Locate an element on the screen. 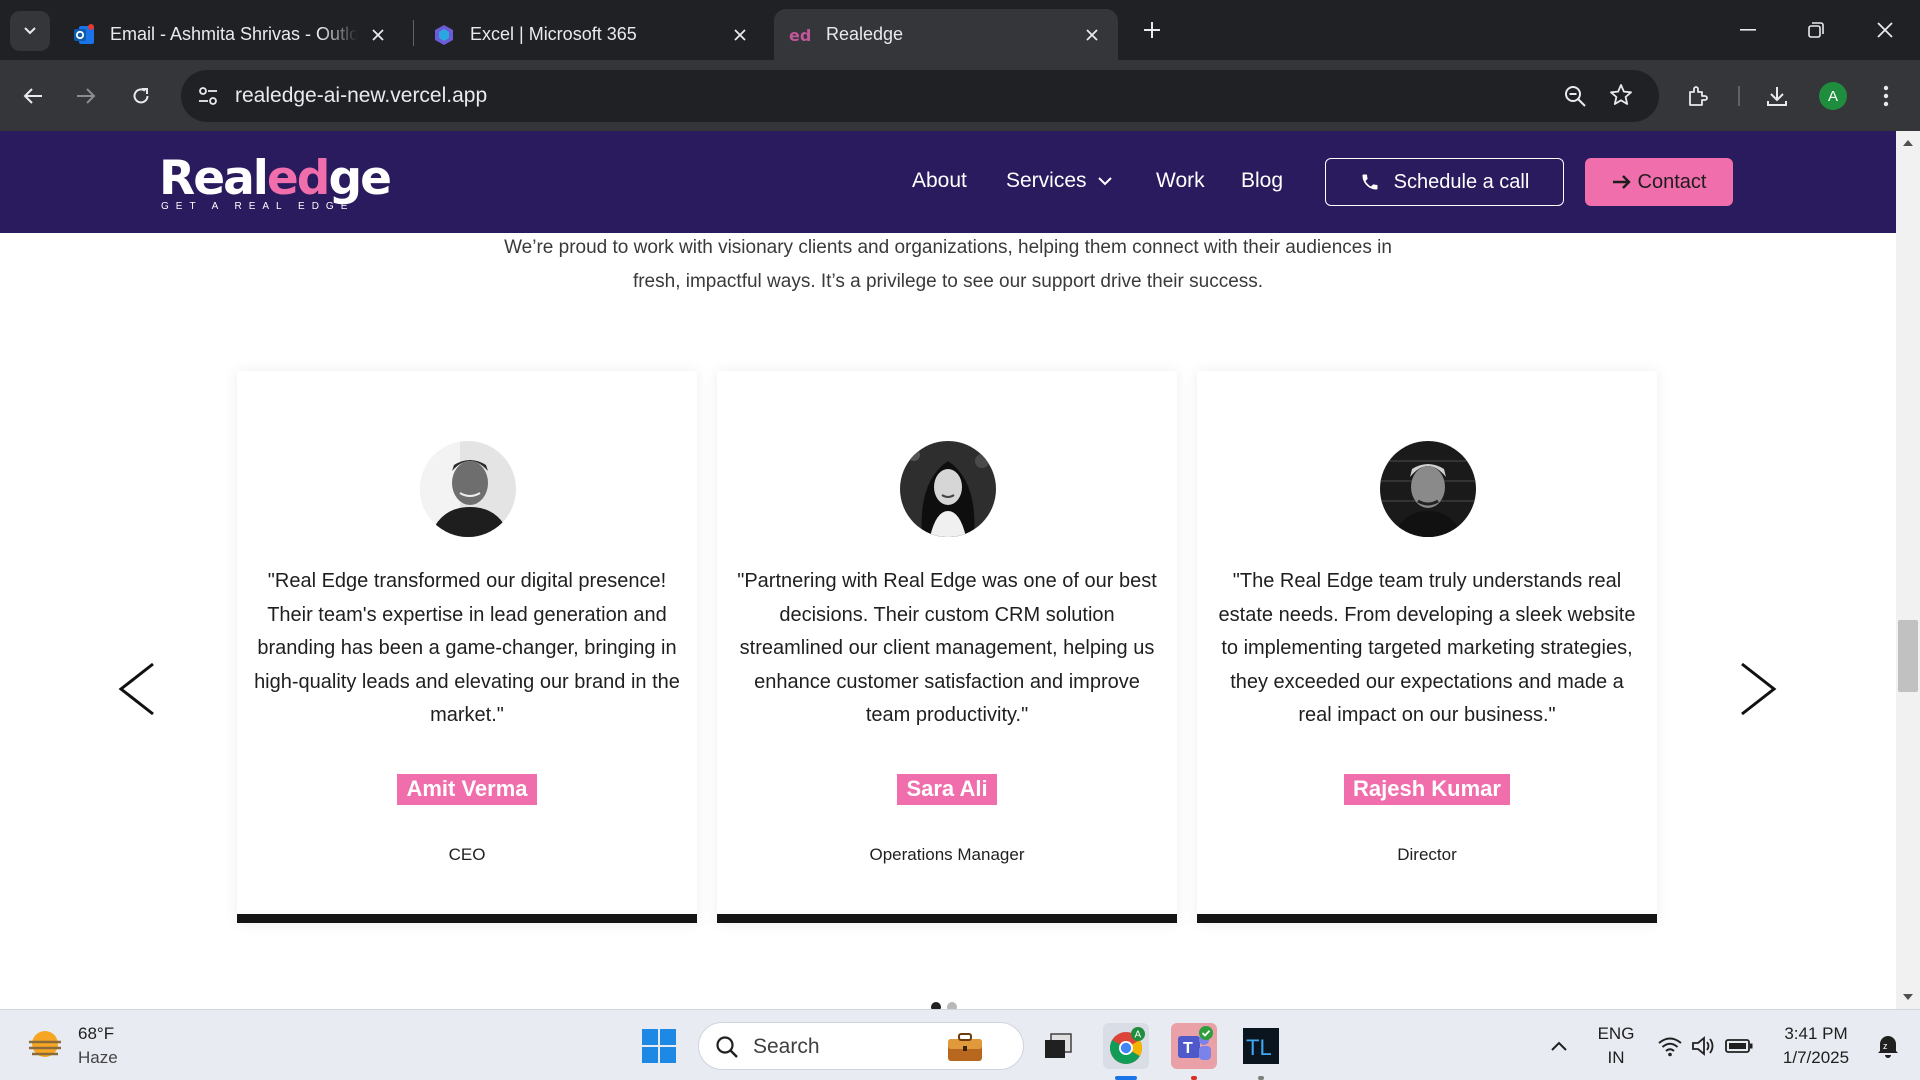  triangle-up-icon is located at coordinates (1908, 143).